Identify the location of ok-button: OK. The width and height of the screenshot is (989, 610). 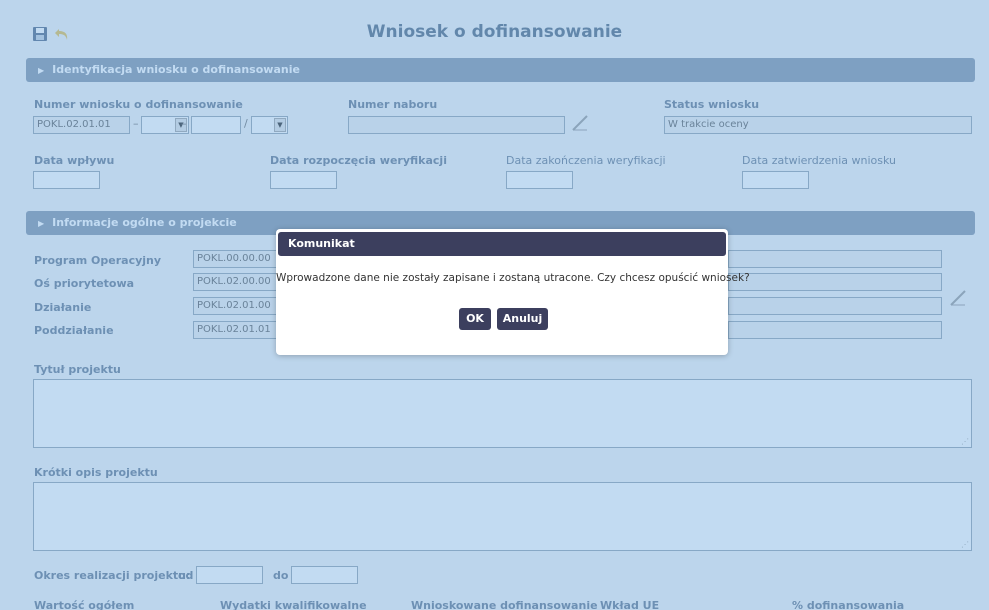
(475, 319).